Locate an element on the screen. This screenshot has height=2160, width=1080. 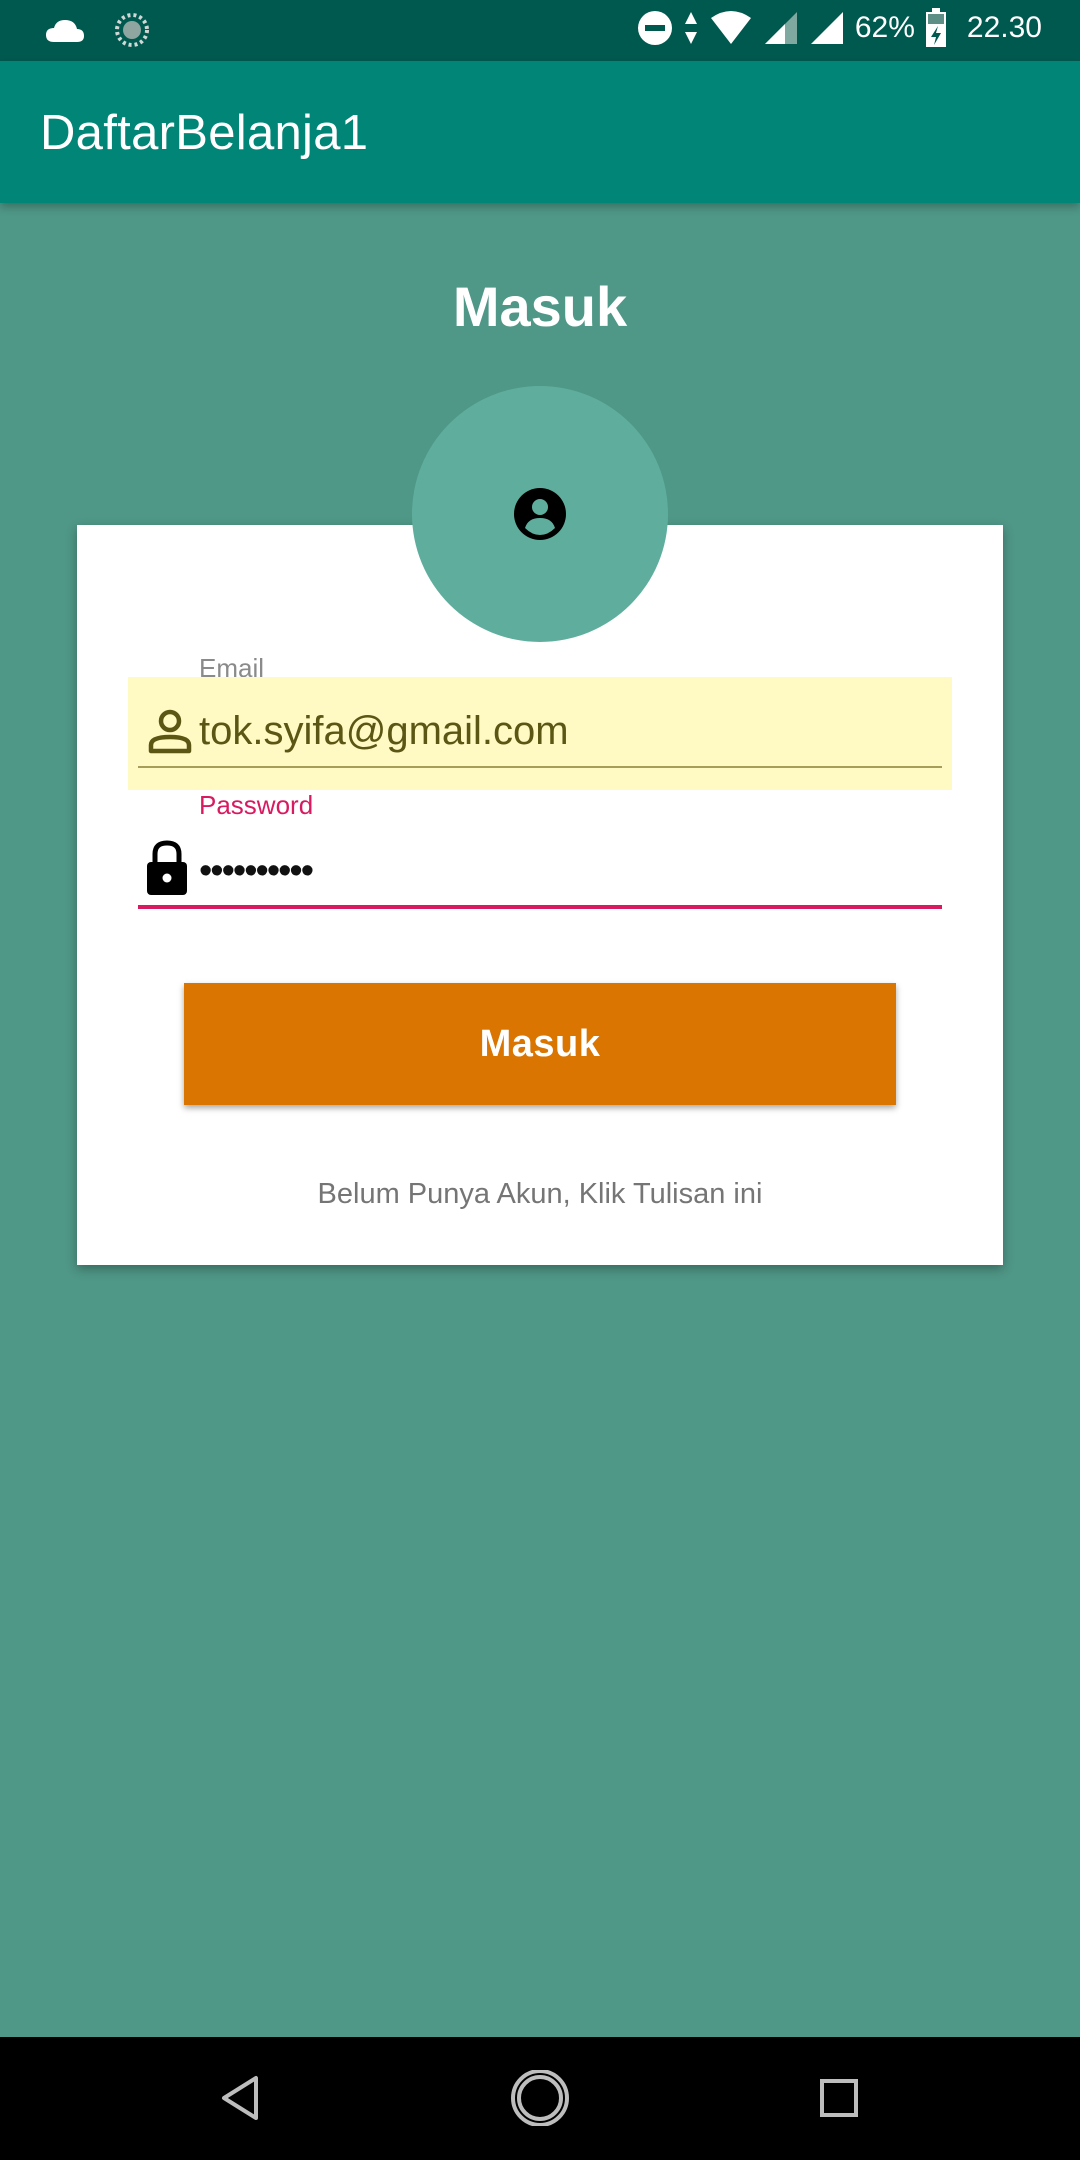
app-title: DaftarBelanja1 is located at coordinates (204, 133).